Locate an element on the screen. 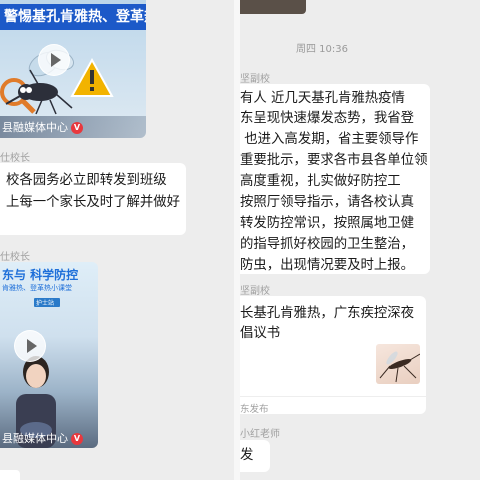  partial-bubble is located at coordinates (10, 475).